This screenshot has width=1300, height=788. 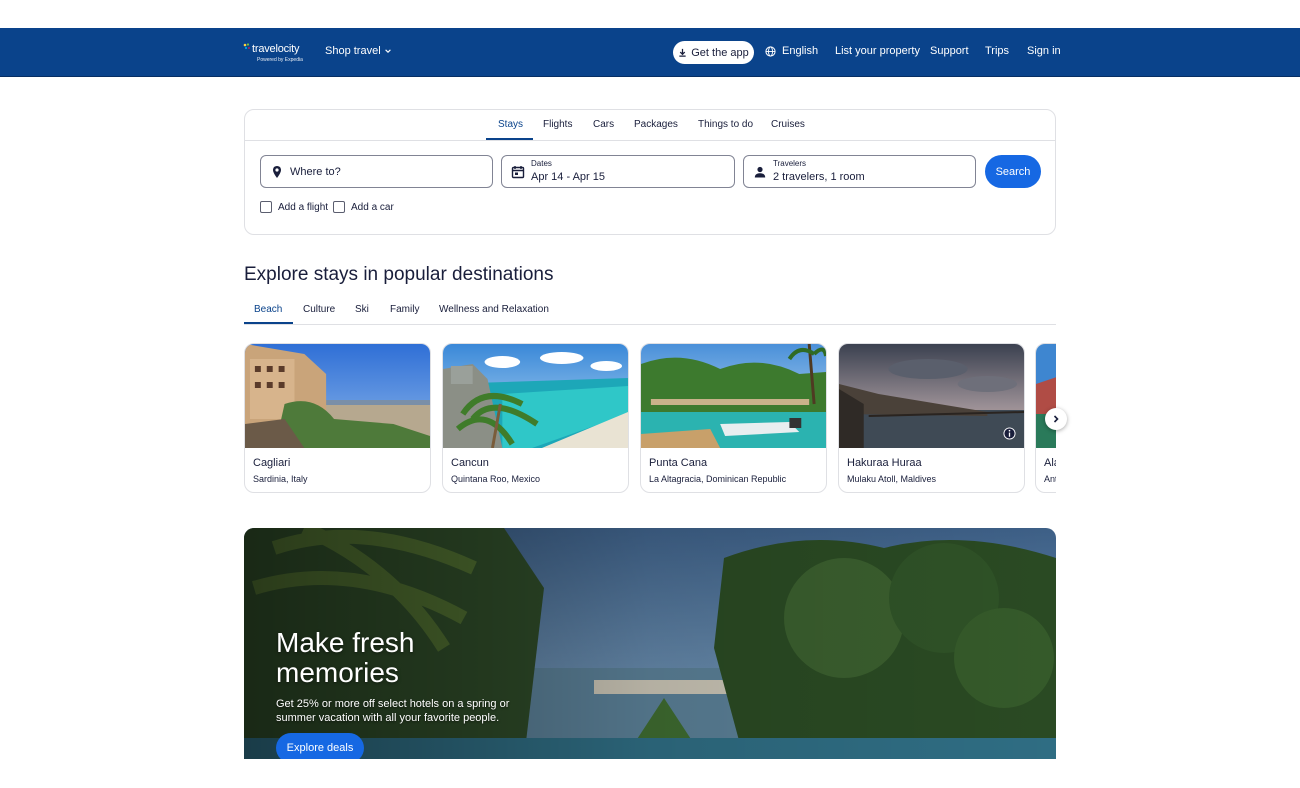 I want to click on shop-travel-menu: Shop travel, so click(x=358, y=51).